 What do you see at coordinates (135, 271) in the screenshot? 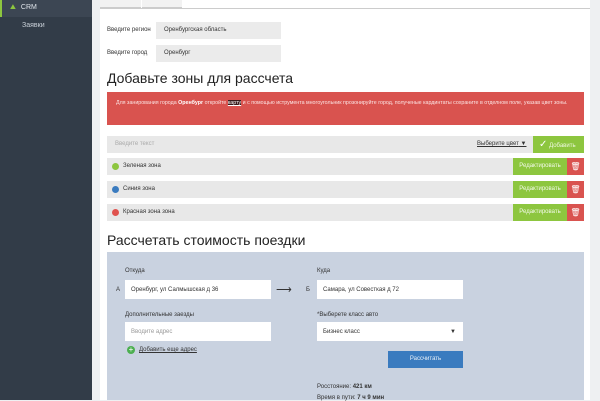
I see `from-label: Откуда` at bounding box center [135, 271].